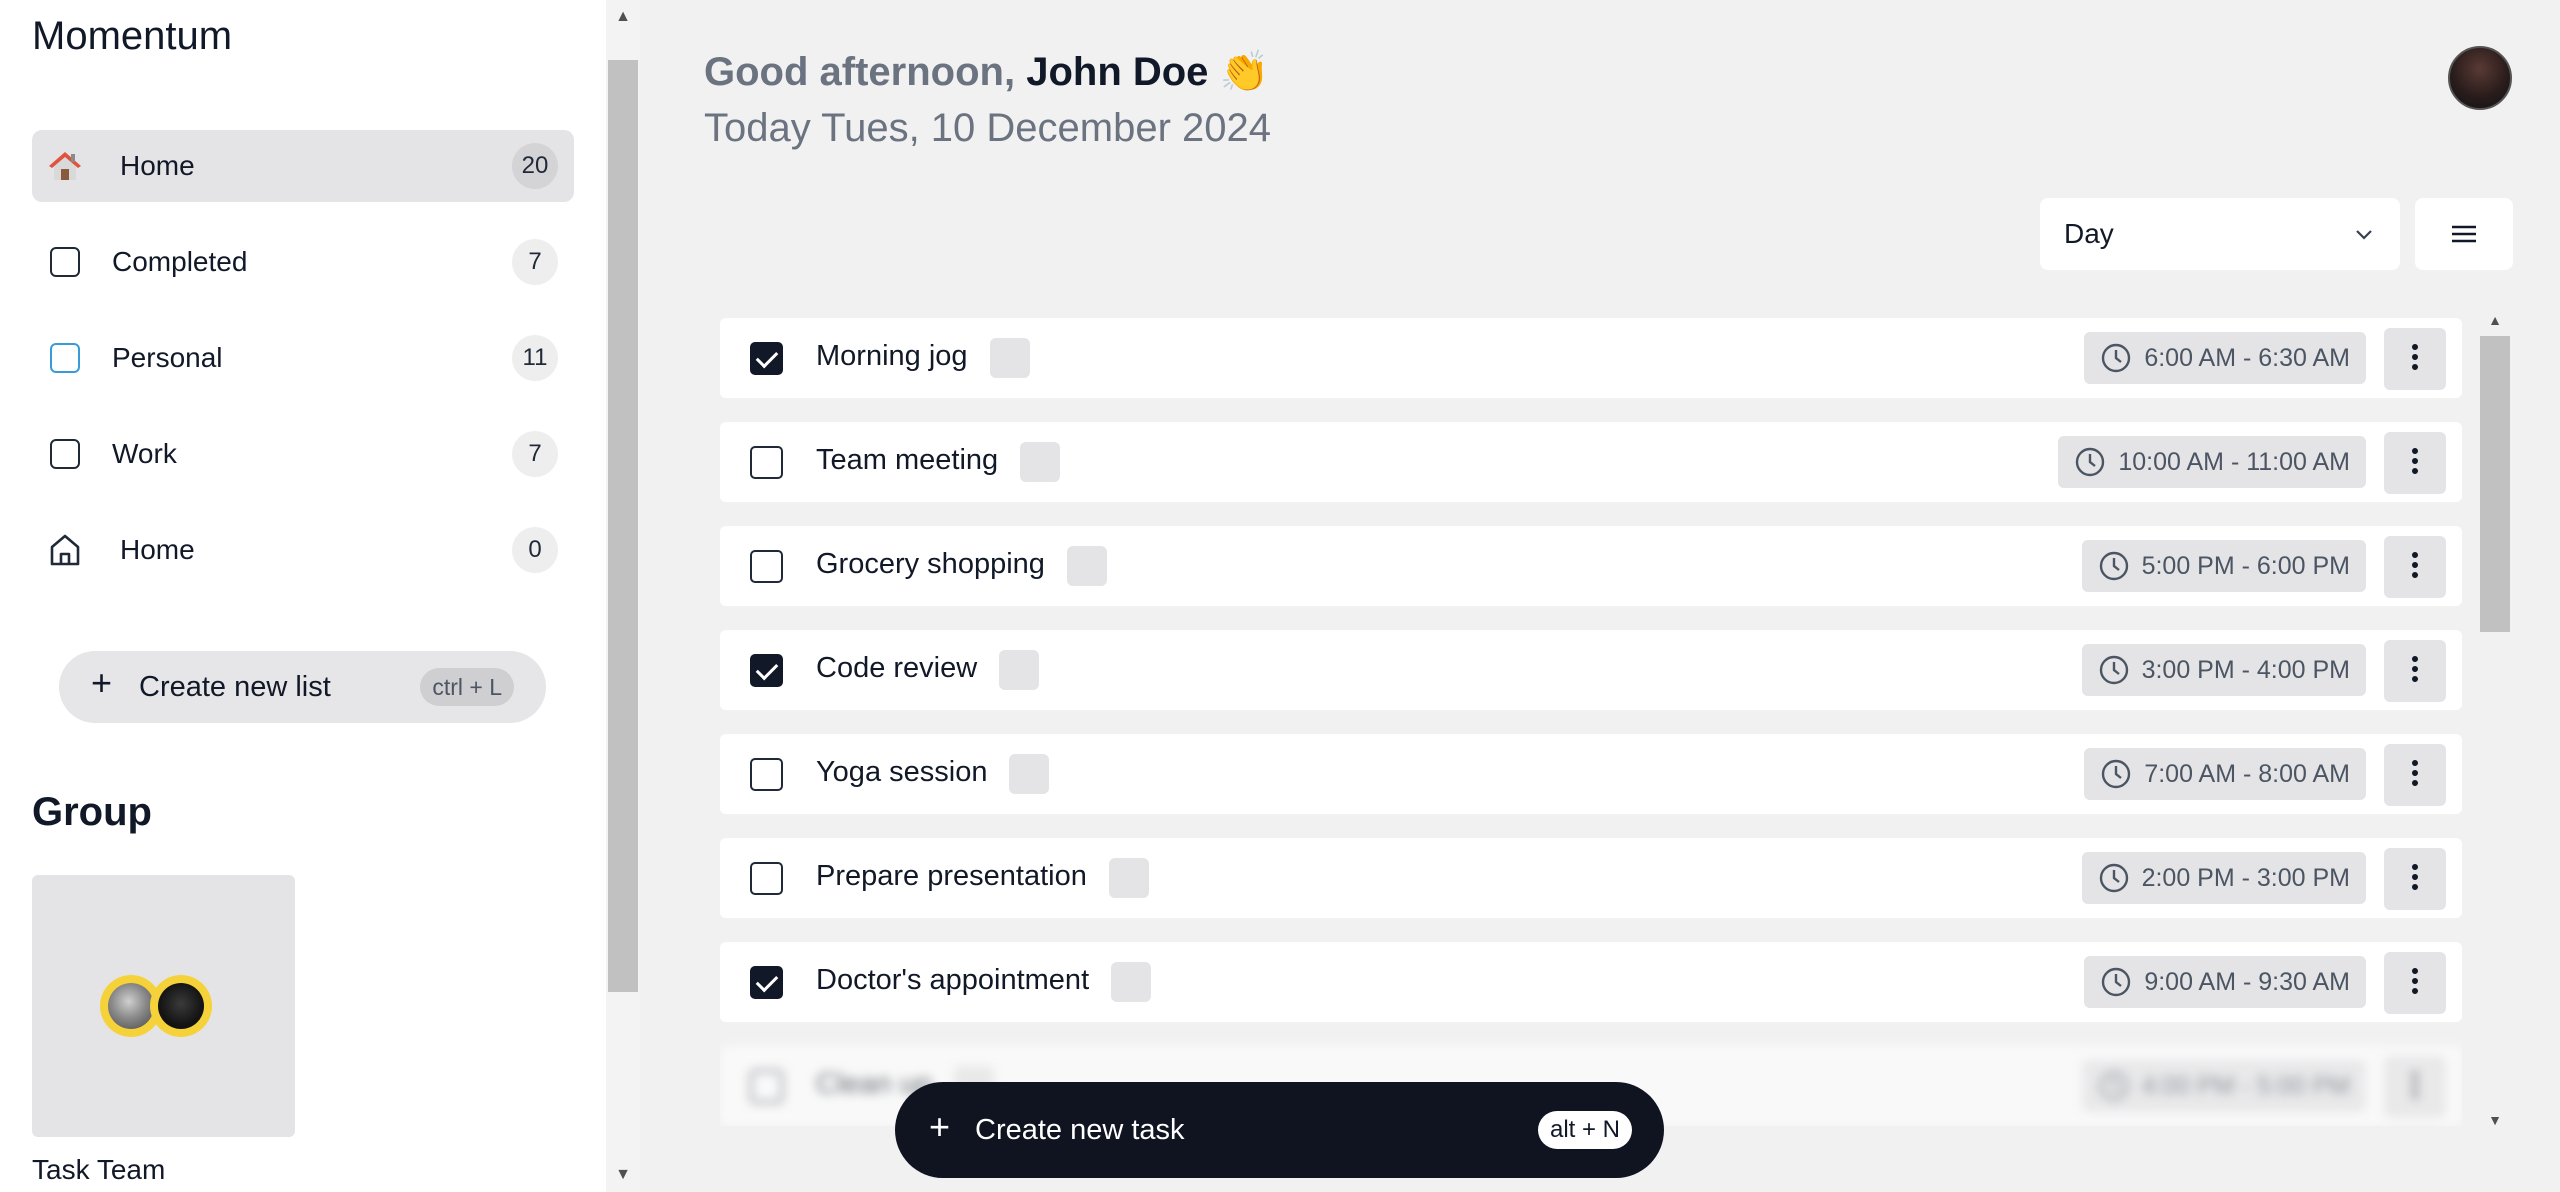 The width and height of the screenshot is (2560, 1192). Describe the element at coordinates (65, 550) in the screenshot. I see `house-outline-icon` at that location.